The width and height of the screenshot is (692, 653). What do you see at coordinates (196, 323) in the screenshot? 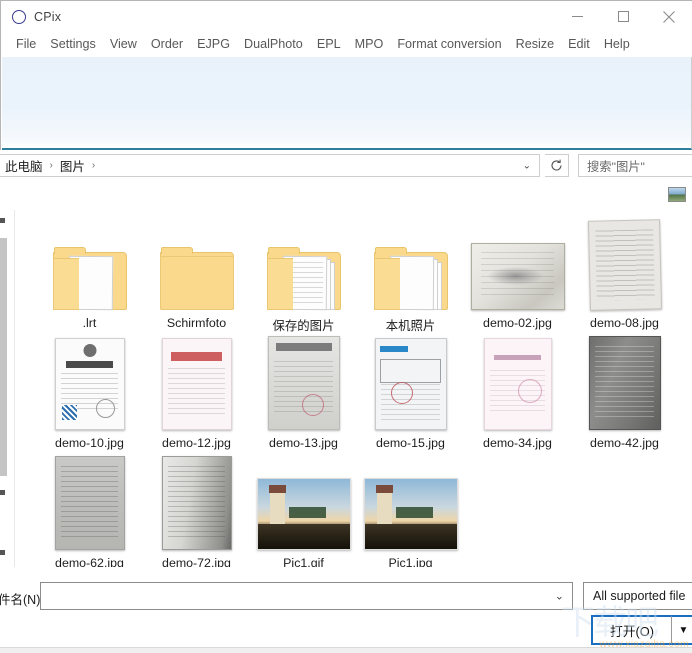
I see `list-item-label: Schirmfoto` at bounding box center [196, 323].